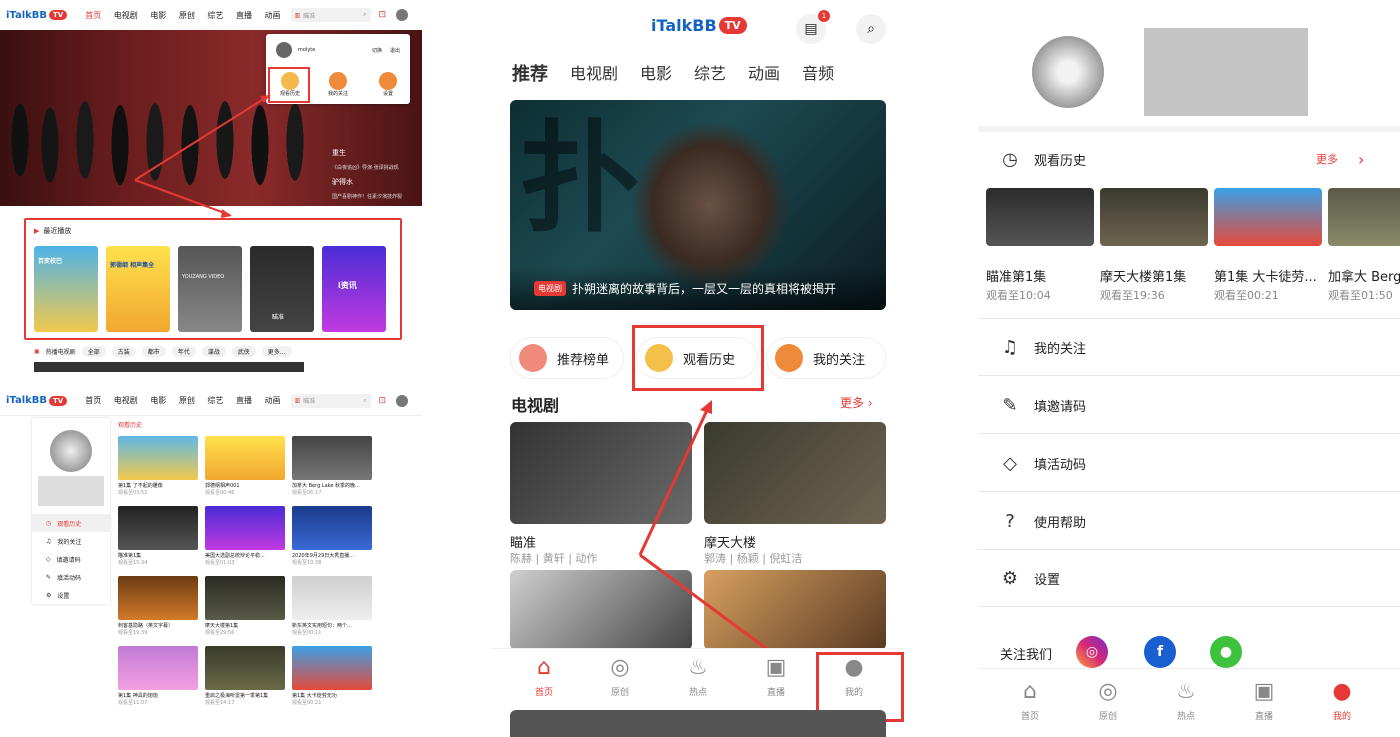 The height and width of the screenshot is (737, 1400). I want to click on history-card: 郭德纲相声001 观看至00:46, so click(245, 466).